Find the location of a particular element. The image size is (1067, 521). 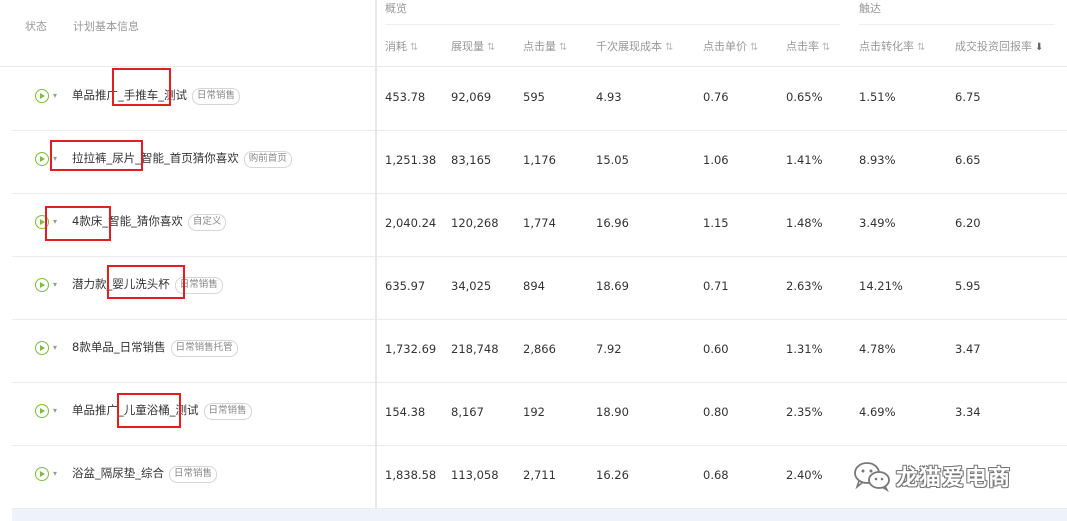

watermark-text: 龙猫爱电商 is located at coordinates (954, 478).